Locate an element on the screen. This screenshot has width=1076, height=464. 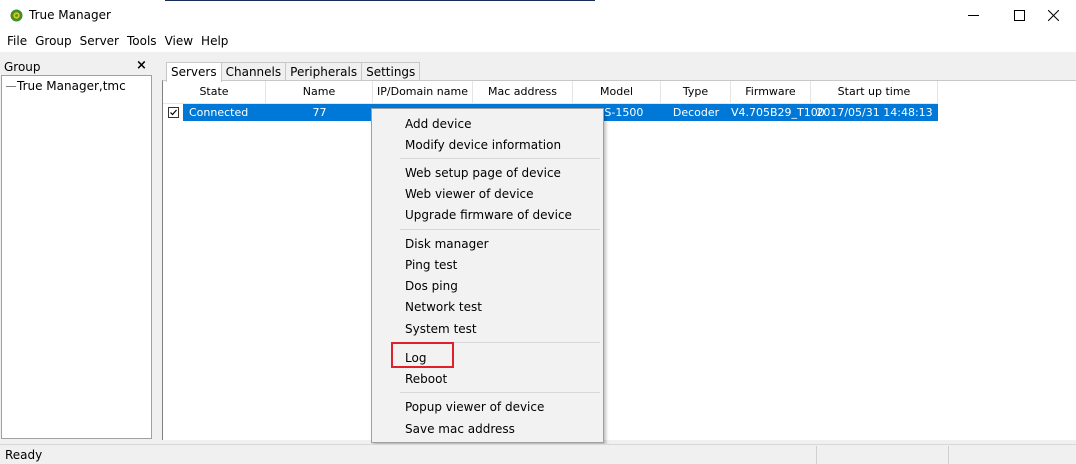
column-state: State is located at coordinates (214, 92).